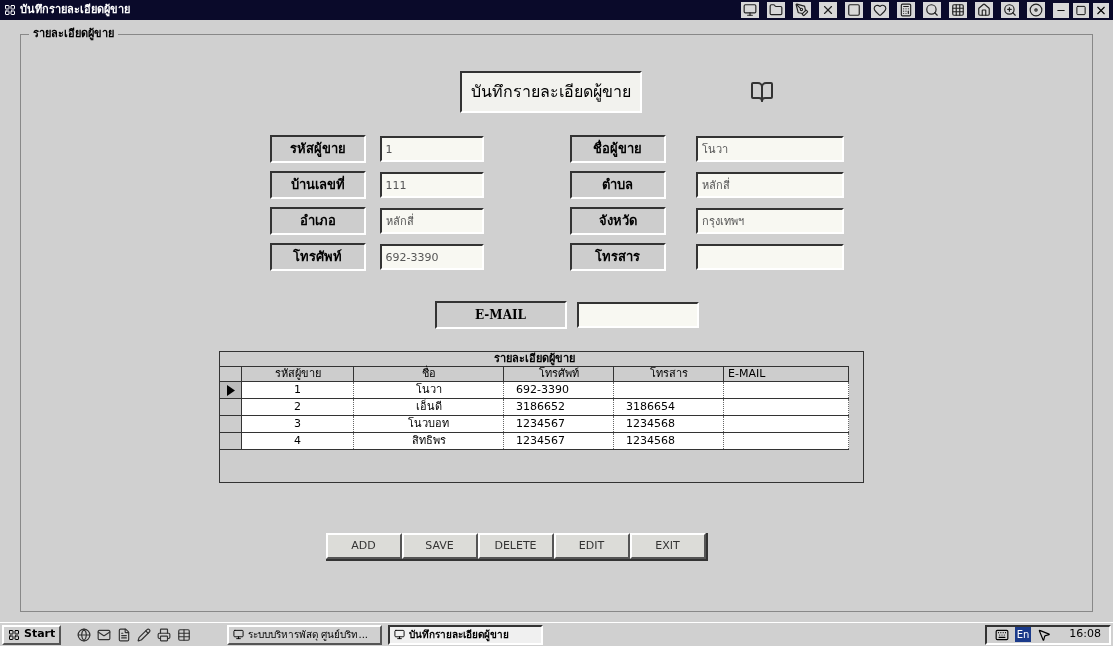  I want to click on input-field: กรุงเทพฯ, so click(769, 221).